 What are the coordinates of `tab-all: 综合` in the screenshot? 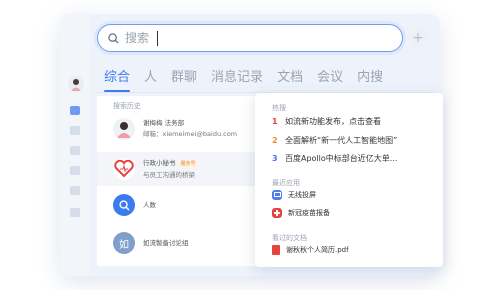 It's located at (117, 79).